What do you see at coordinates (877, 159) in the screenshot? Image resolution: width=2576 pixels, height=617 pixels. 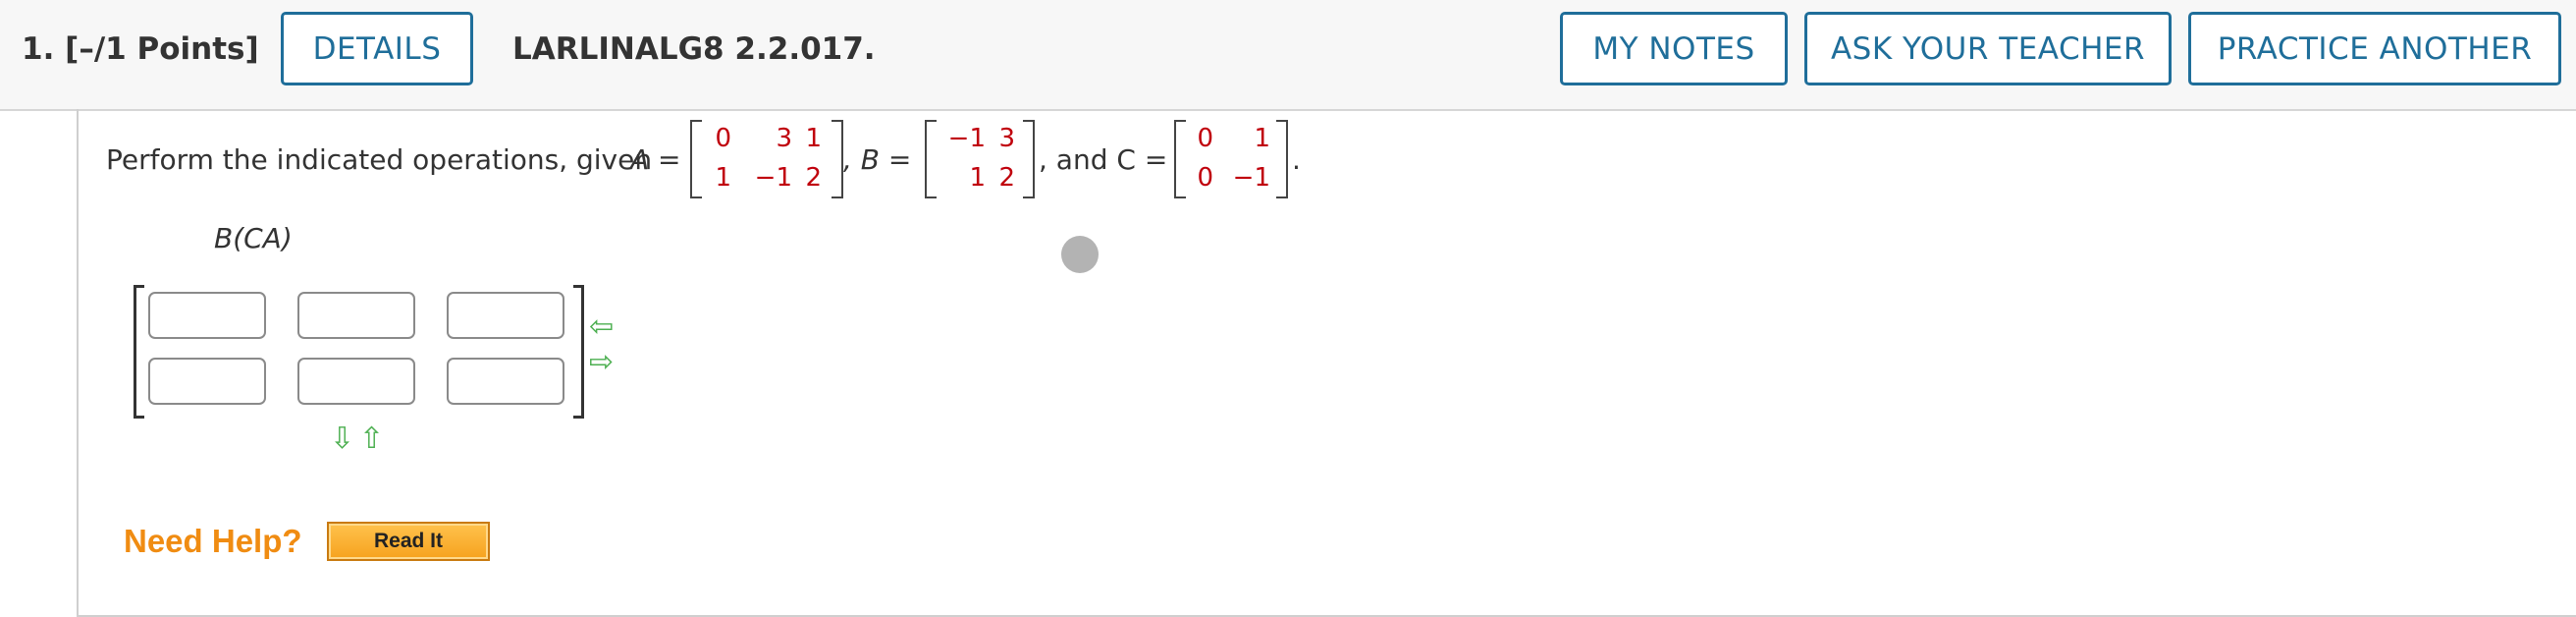 I see `matrix-b-label: , B =` at bounding box center [877, 159].